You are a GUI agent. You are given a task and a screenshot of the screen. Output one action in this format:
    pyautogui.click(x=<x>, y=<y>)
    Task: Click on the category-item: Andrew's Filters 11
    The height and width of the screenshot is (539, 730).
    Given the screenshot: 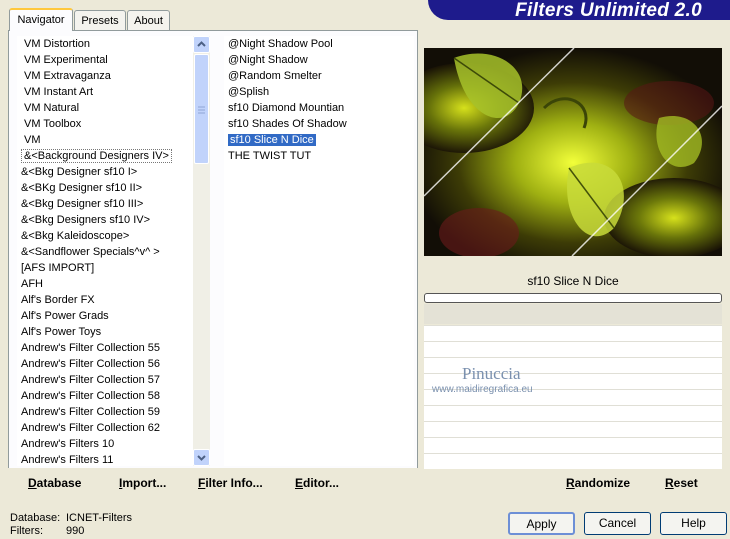 What is the action you would take?
    pyautogui.click(x=105, y=459)
    